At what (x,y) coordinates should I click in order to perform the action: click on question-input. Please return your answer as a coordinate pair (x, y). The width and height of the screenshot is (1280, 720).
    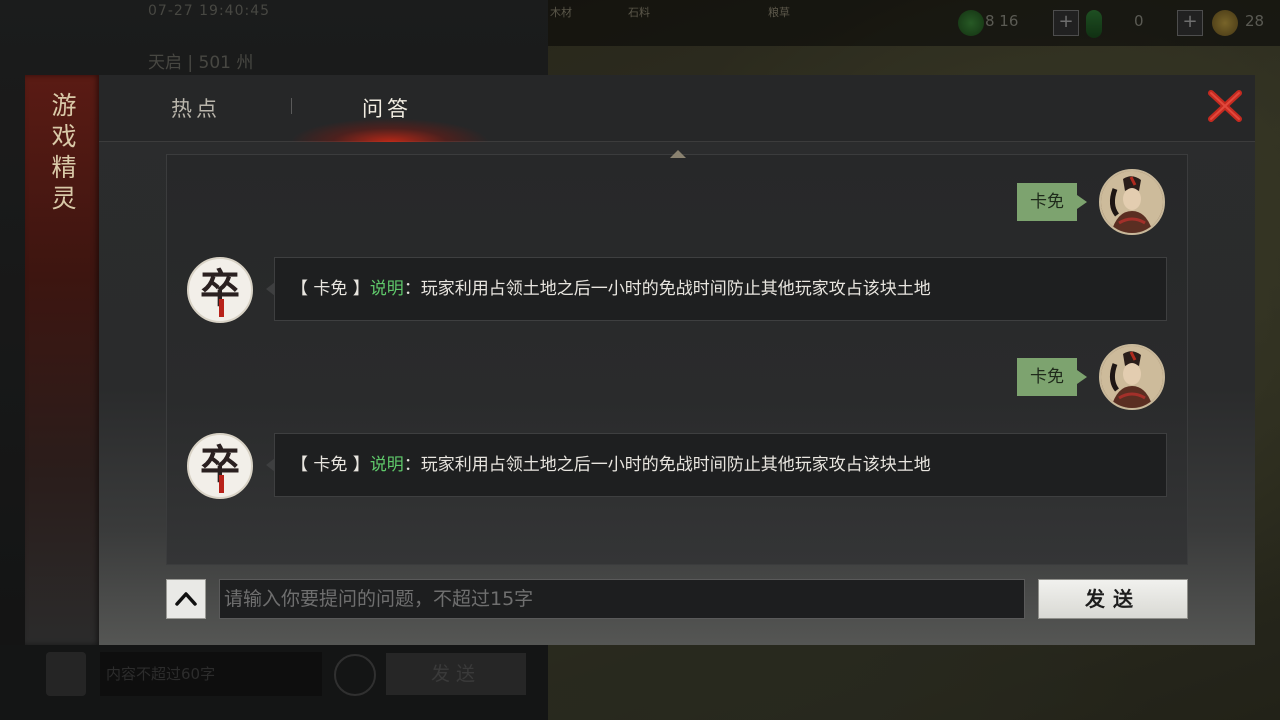
    Looking at the image, I should click on (622, 599).